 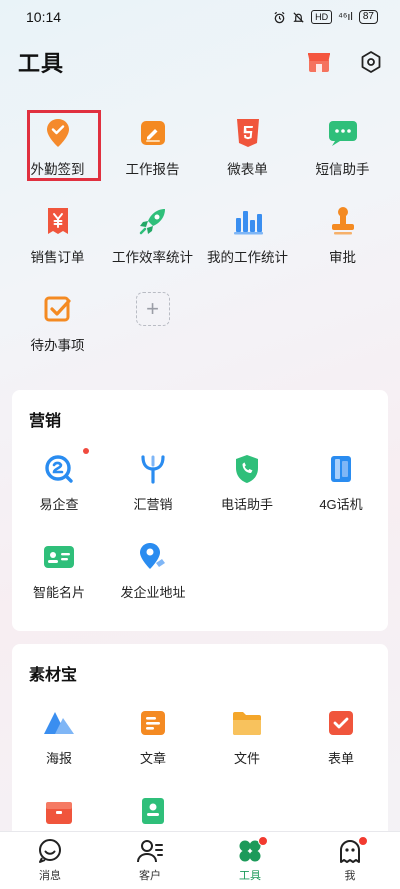 I want to click on tab-tools: 工具, so click(x=250, y=860).